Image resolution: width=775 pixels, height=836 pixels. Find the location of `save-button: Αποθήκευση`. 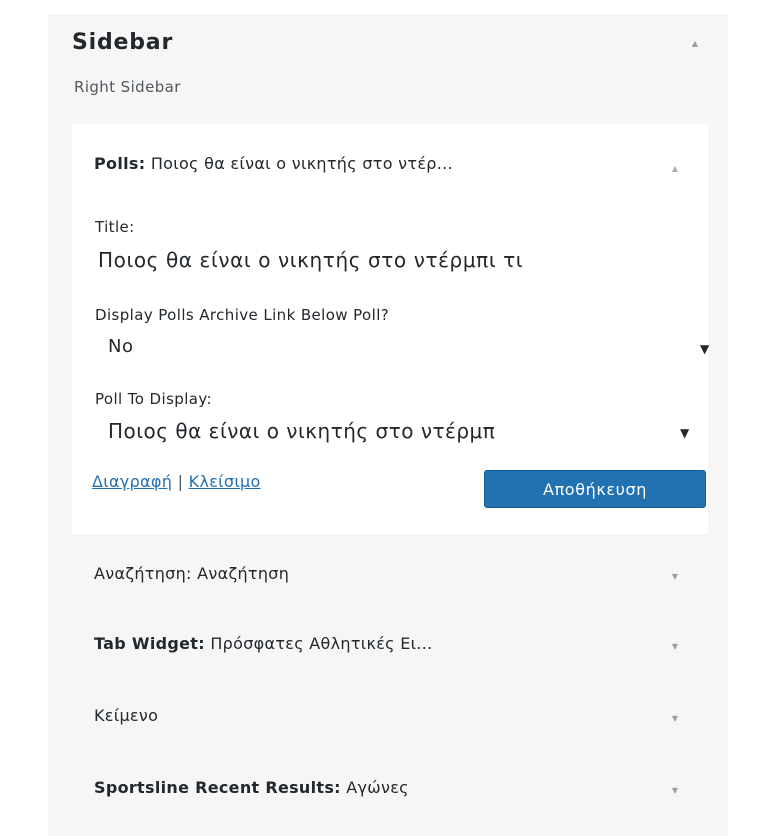

save-button: Αποθήκευση is located at coordinates (595, 489).